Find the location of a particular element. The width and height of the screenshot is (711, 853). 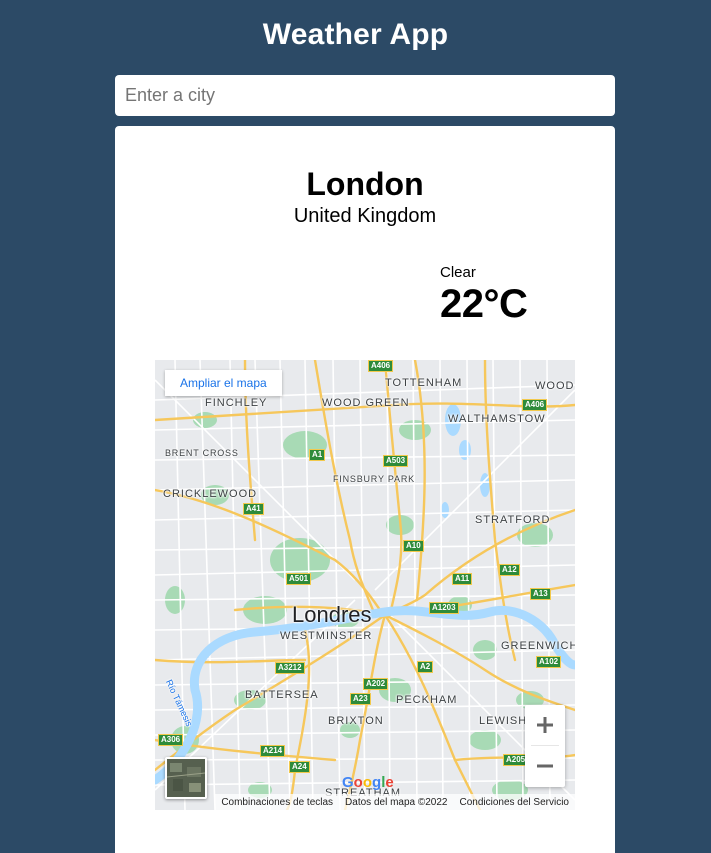

zoom-out-button is located at coordinates (545, 766).